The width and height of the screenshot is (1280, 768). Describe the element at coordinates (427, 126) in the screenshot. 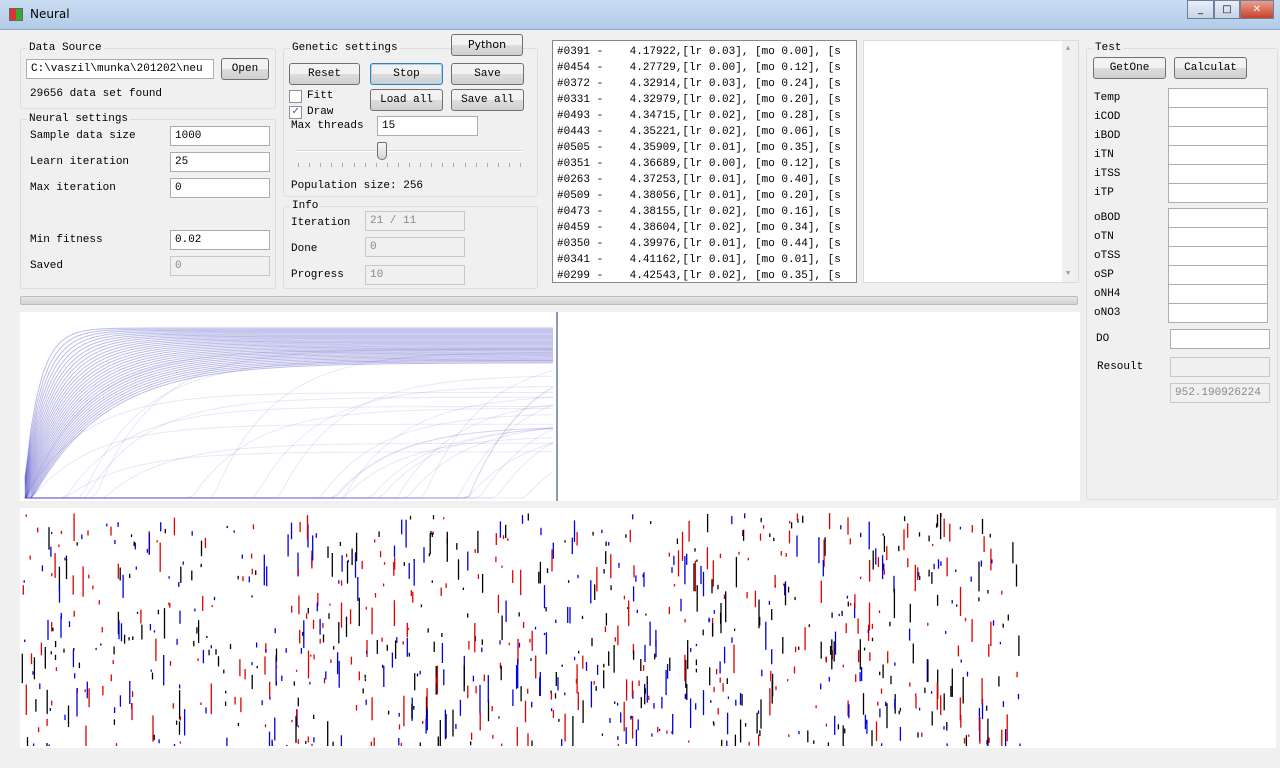

I see `max-threads-input: 15` at that location.